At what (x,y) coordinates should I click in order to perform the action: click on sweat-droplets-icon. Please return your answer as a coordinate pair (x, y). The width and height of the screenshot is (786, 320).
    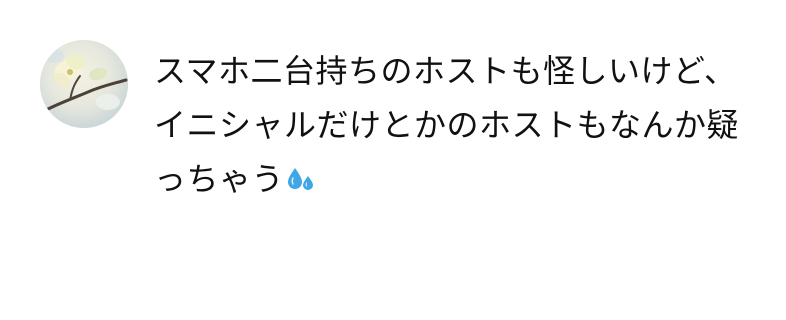
    Looking at the image, I should click on (301, 183).